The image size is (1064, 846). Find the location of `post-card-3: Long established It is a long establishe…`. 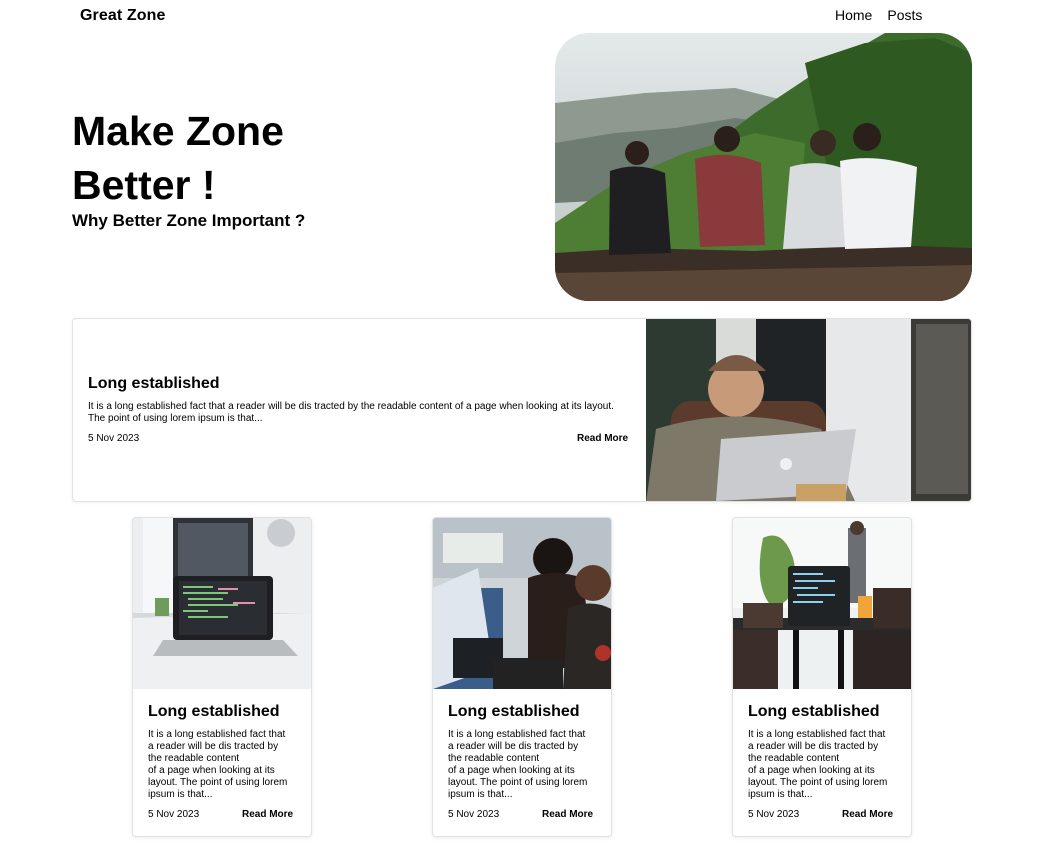

post-card-3: Long established It is a long establishe… is located at coordinates (822, 677).